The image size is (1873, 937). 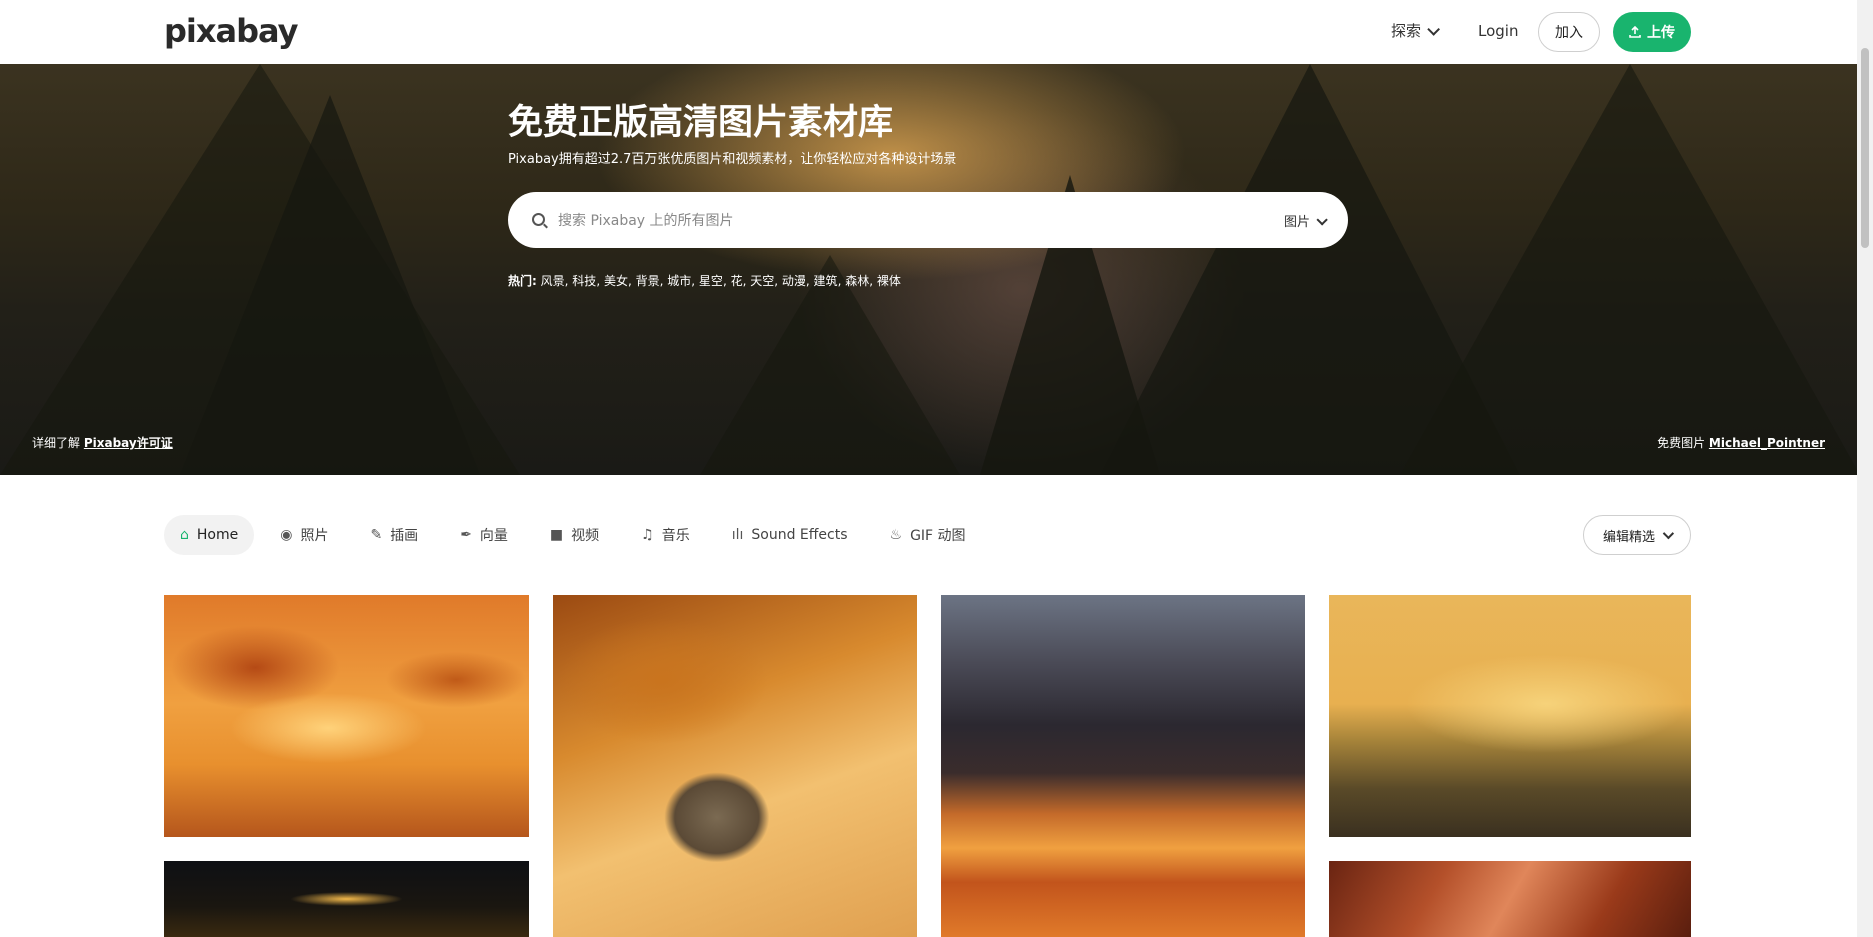 I want to click on license-prefix: 详细了解, so click(x=56, y=443).